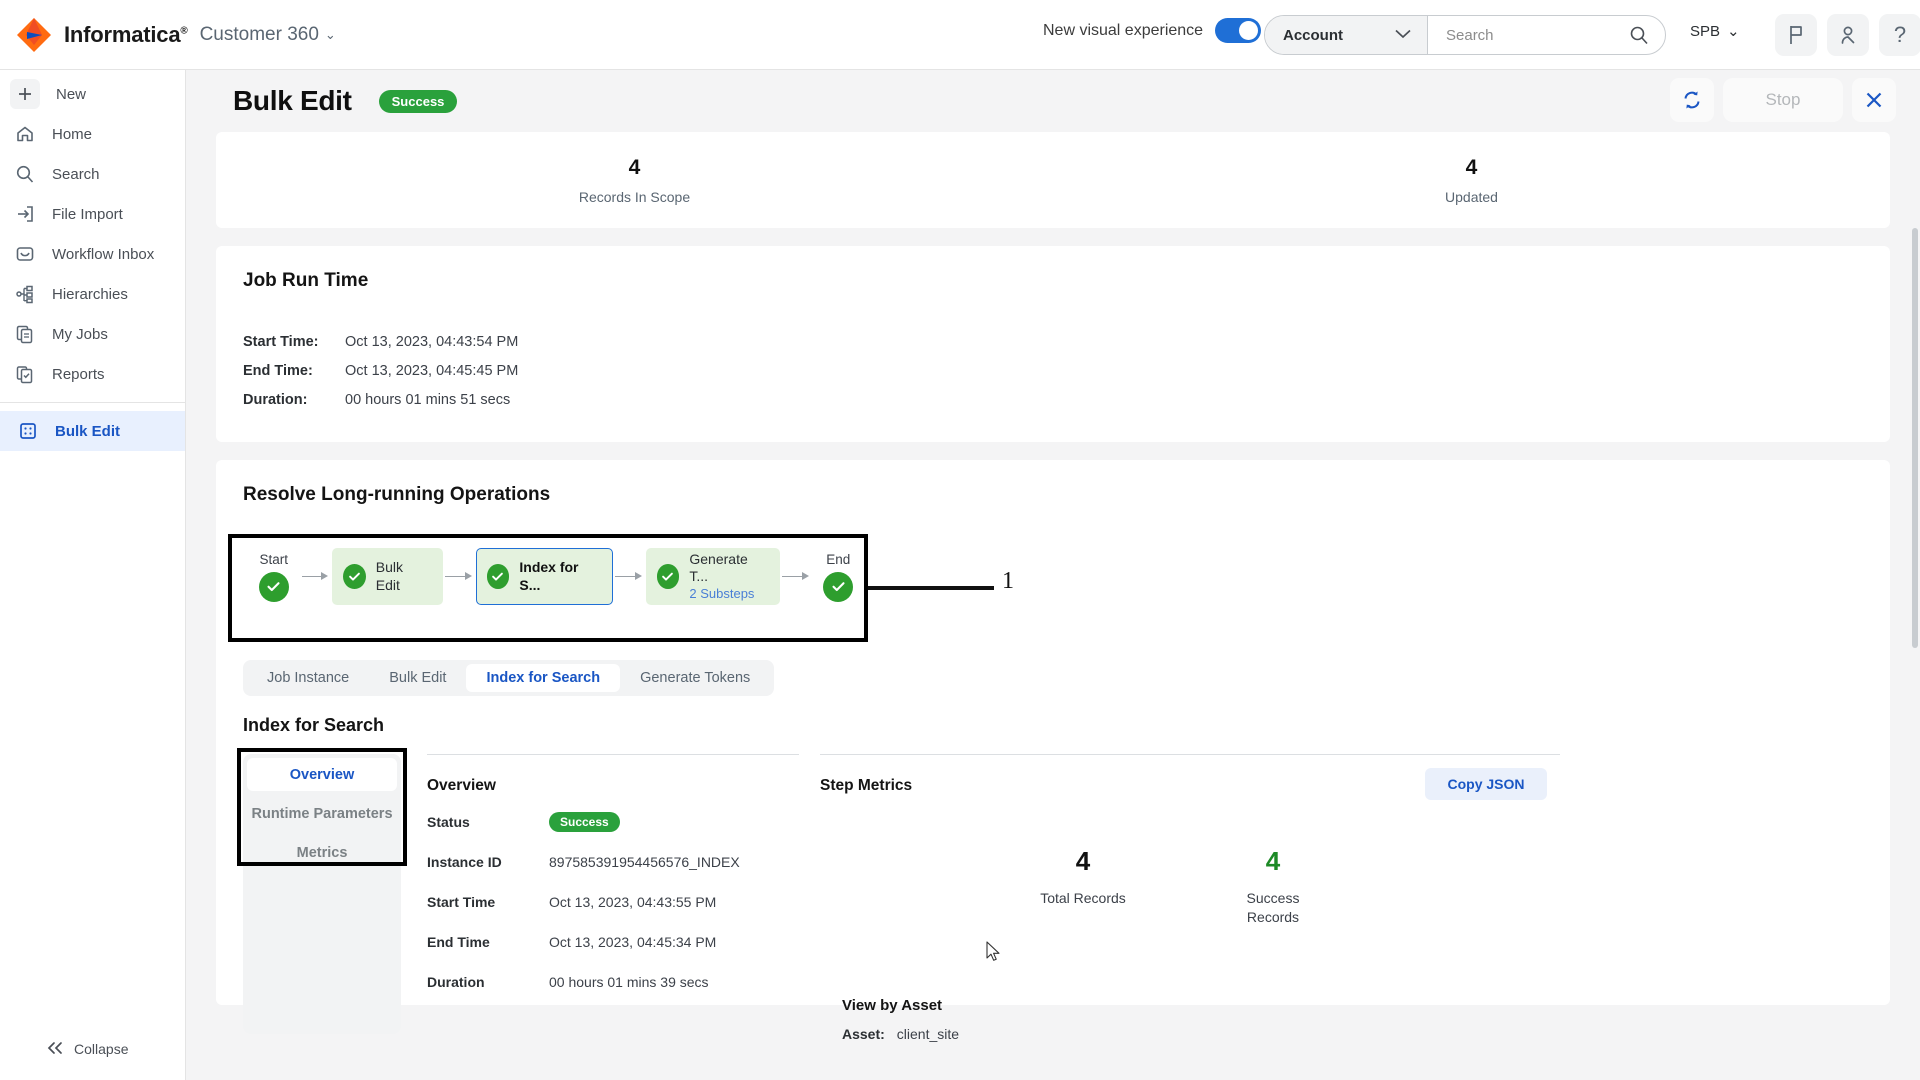  I want to click on job-run-time-row: End Time: Oct 13, 2023, 04:45:45 PM, so click(1066, 370).